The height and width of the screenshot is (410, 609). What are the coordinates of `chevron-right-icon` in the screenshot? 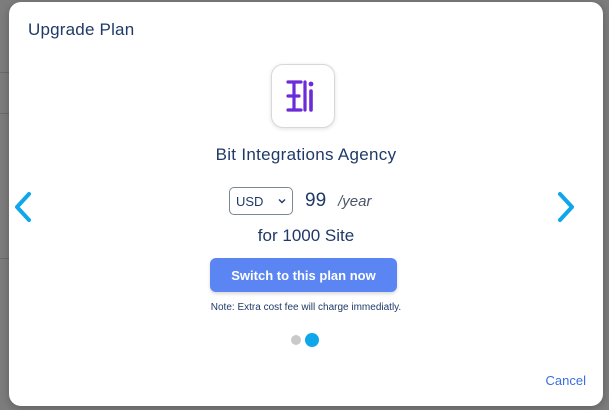 It's located at (566, 207).